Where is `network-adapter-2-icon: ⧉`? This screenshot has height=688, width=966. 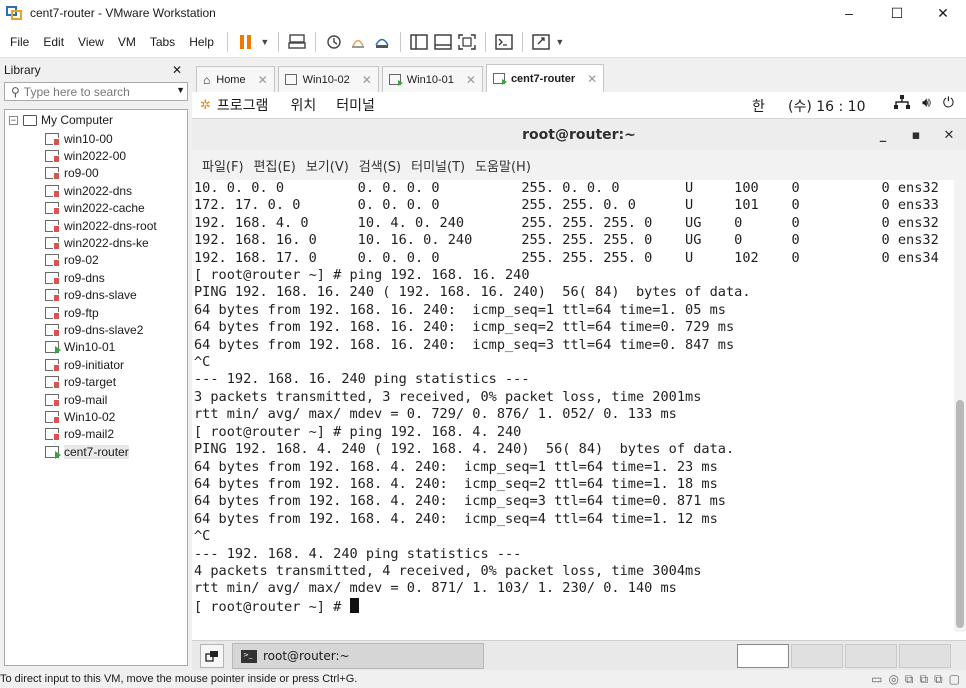
network-adapter-2-icon: ⧉ is located at coordinates (924, 679).